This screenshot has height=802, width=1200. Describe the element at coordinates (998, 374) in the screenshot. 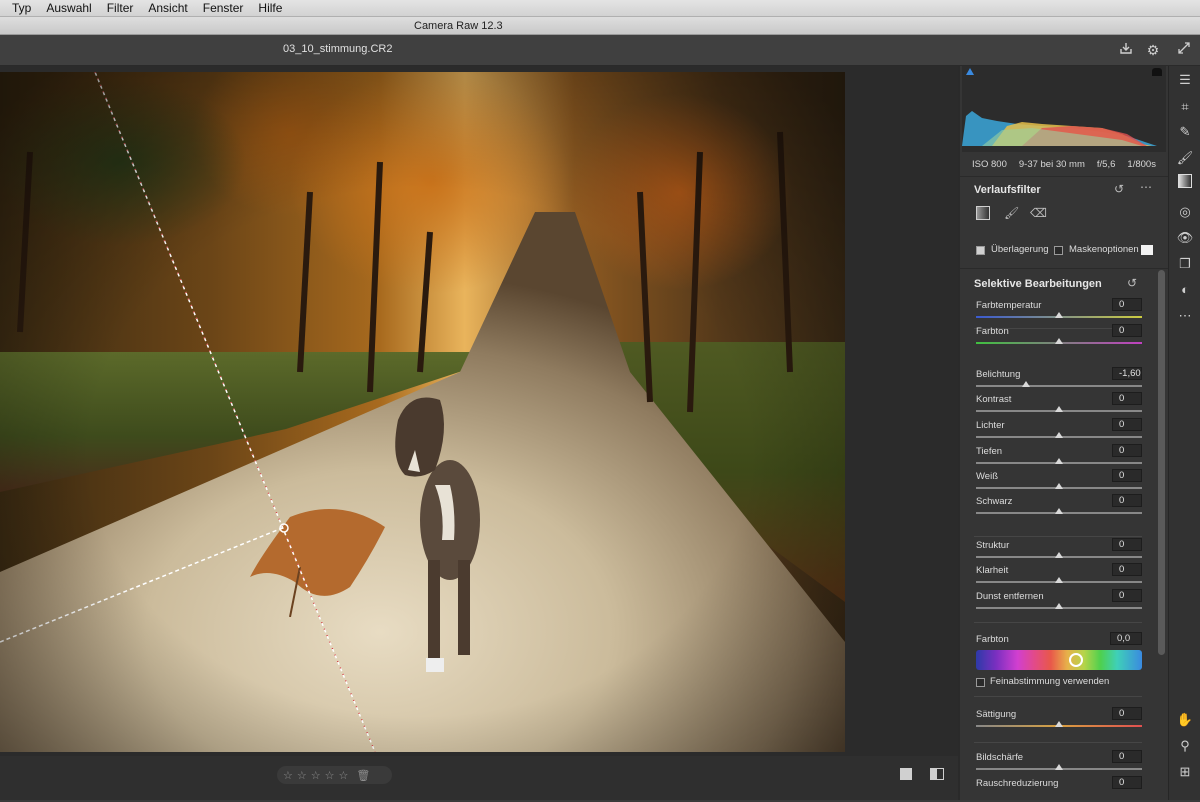

I see `slider-label: Belichtung` at that location.